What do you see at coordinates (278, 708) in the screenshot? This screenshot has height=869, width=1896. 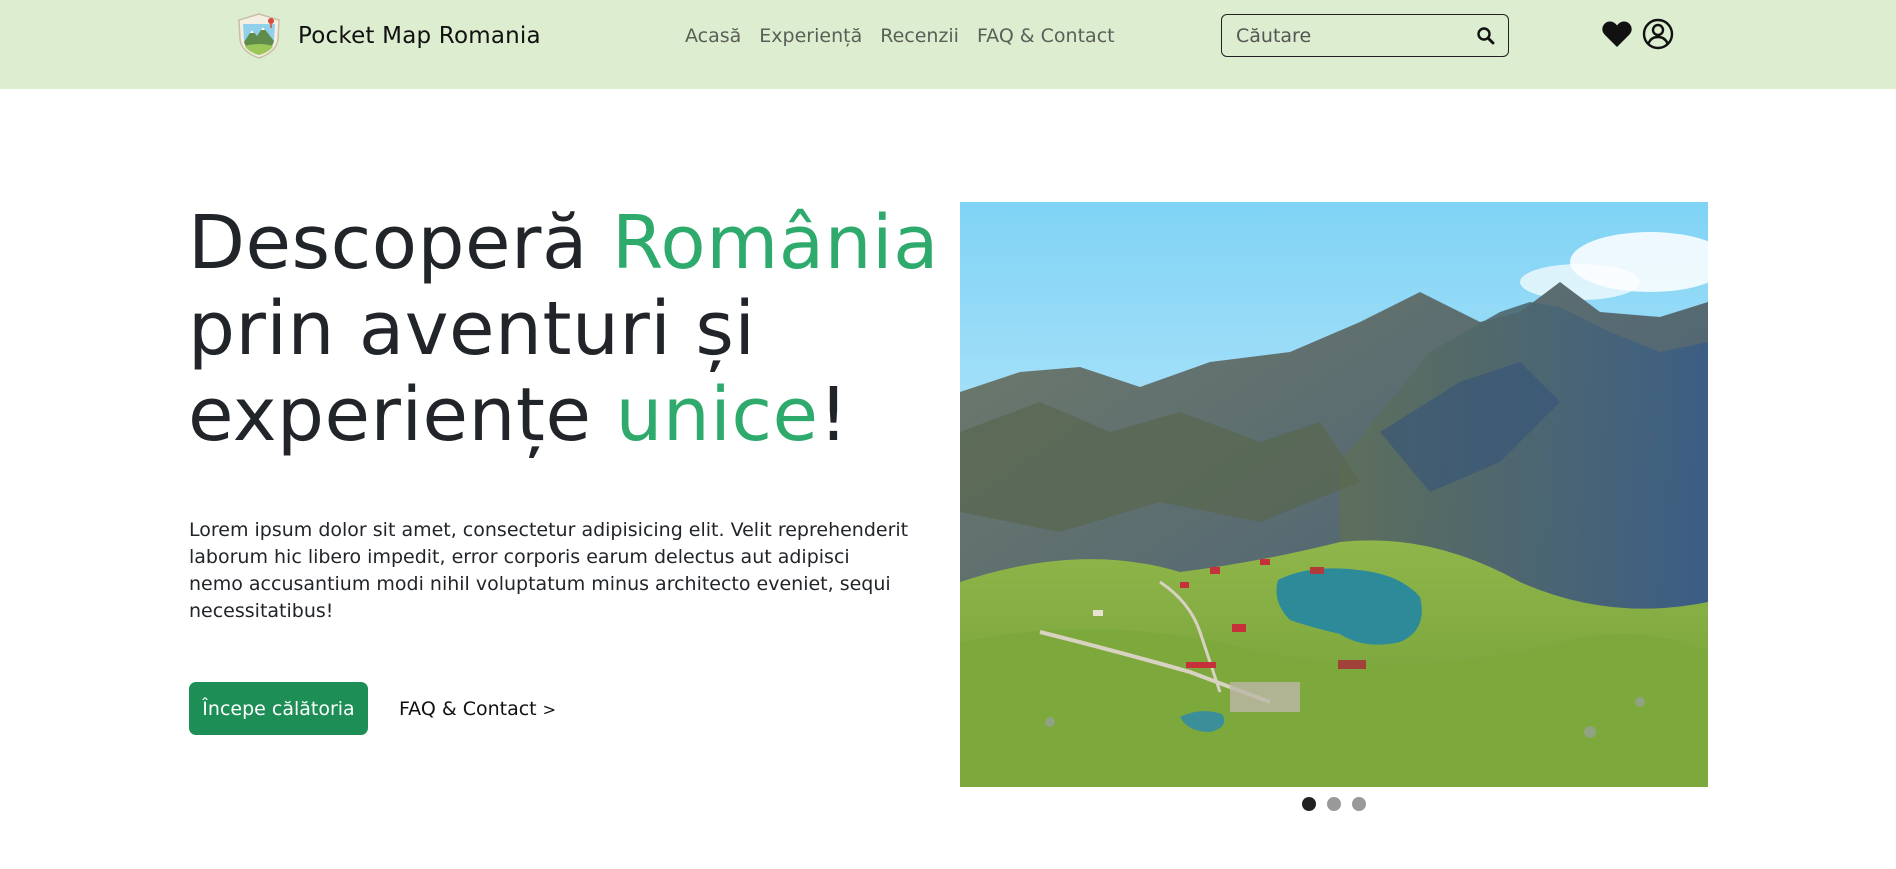 I see `start-journey-button: Începe călătoria` at bounding box center [278, 708].